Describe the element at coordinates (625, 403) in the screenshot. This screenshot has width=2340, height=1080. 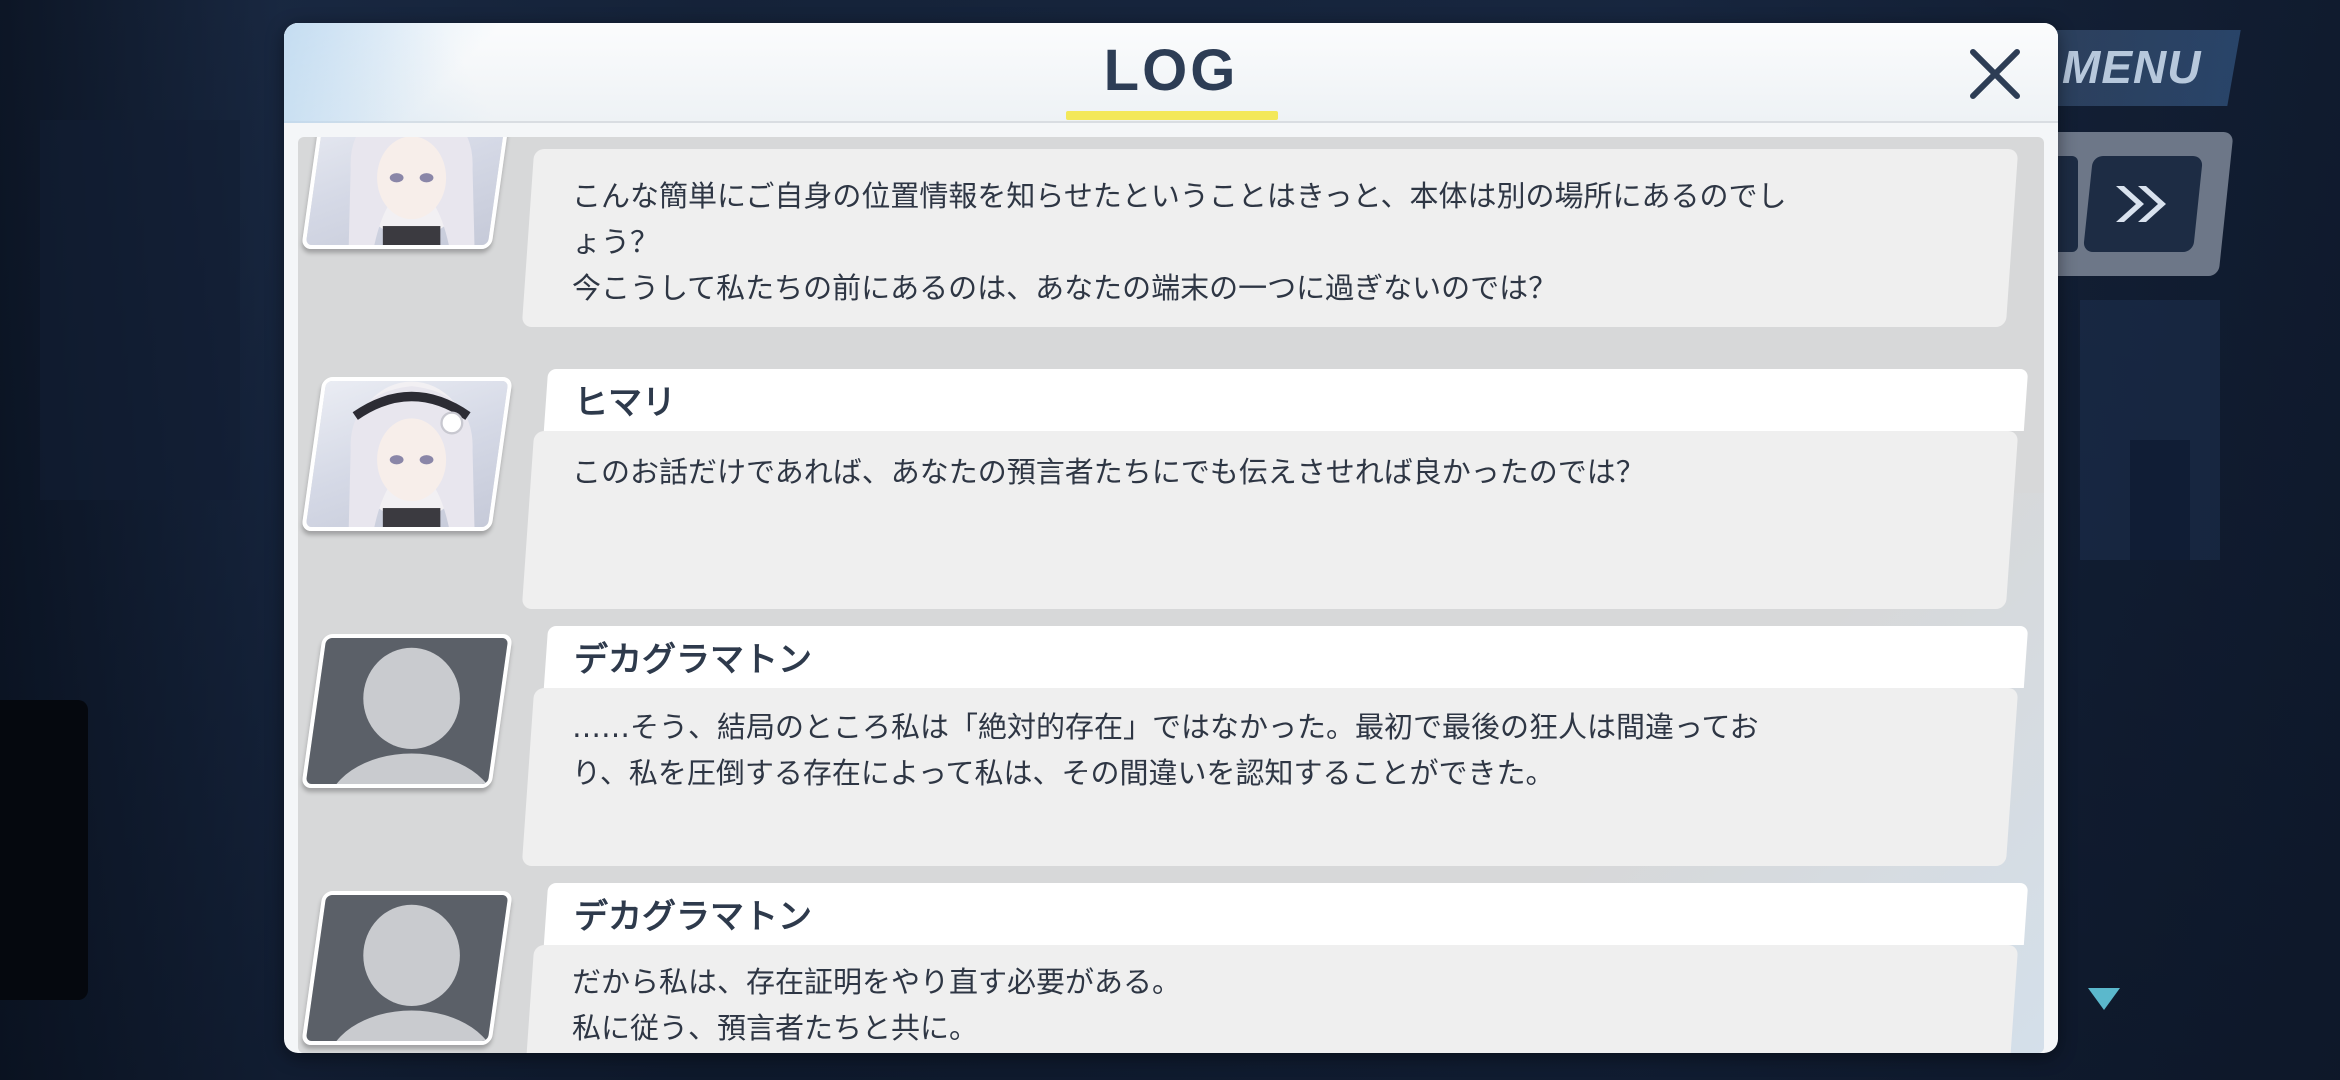
I see `speaker-name: ヒマリ` at that location.